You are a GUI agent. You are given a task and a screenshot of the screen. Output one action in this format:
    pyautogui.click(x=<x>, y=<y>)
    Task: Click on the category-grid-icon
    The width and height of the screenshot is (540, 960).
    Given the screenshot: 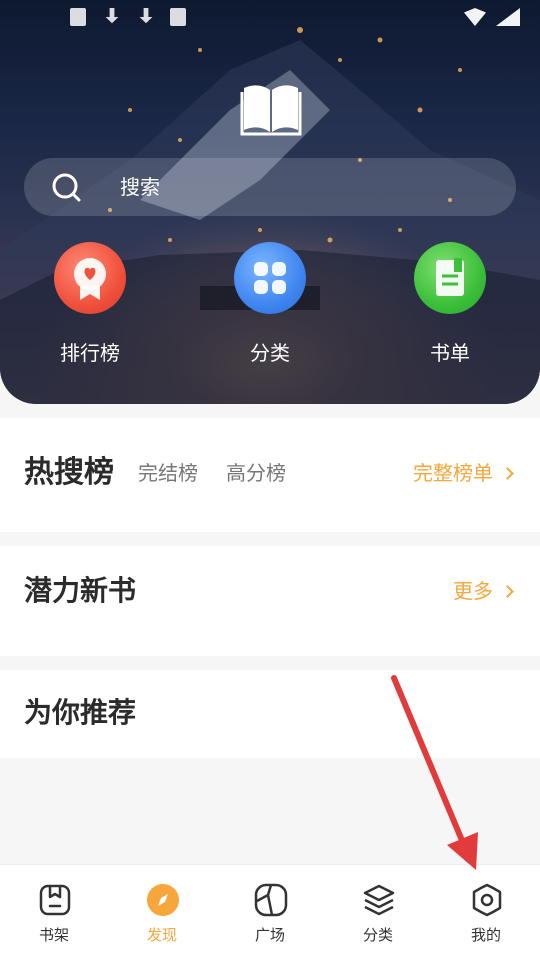 What is the action you would take?
    pyautogui.click(x=270, y=278)
    